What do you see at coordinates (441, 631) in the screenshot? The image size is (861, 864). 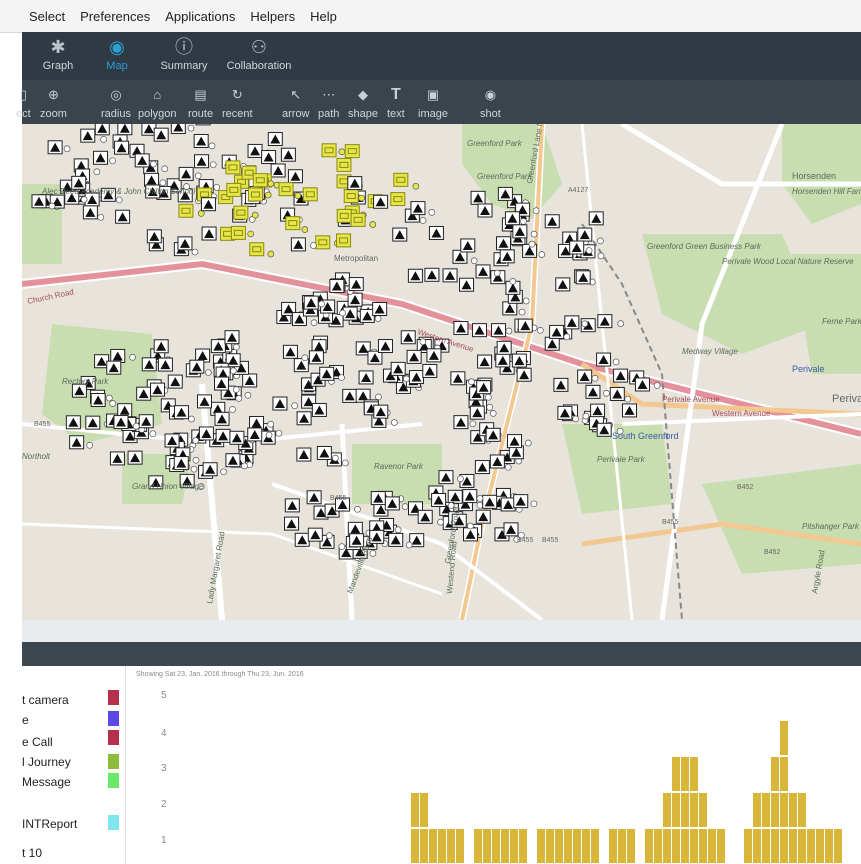 I see `panel-separator` at bounding box center [441, 631].